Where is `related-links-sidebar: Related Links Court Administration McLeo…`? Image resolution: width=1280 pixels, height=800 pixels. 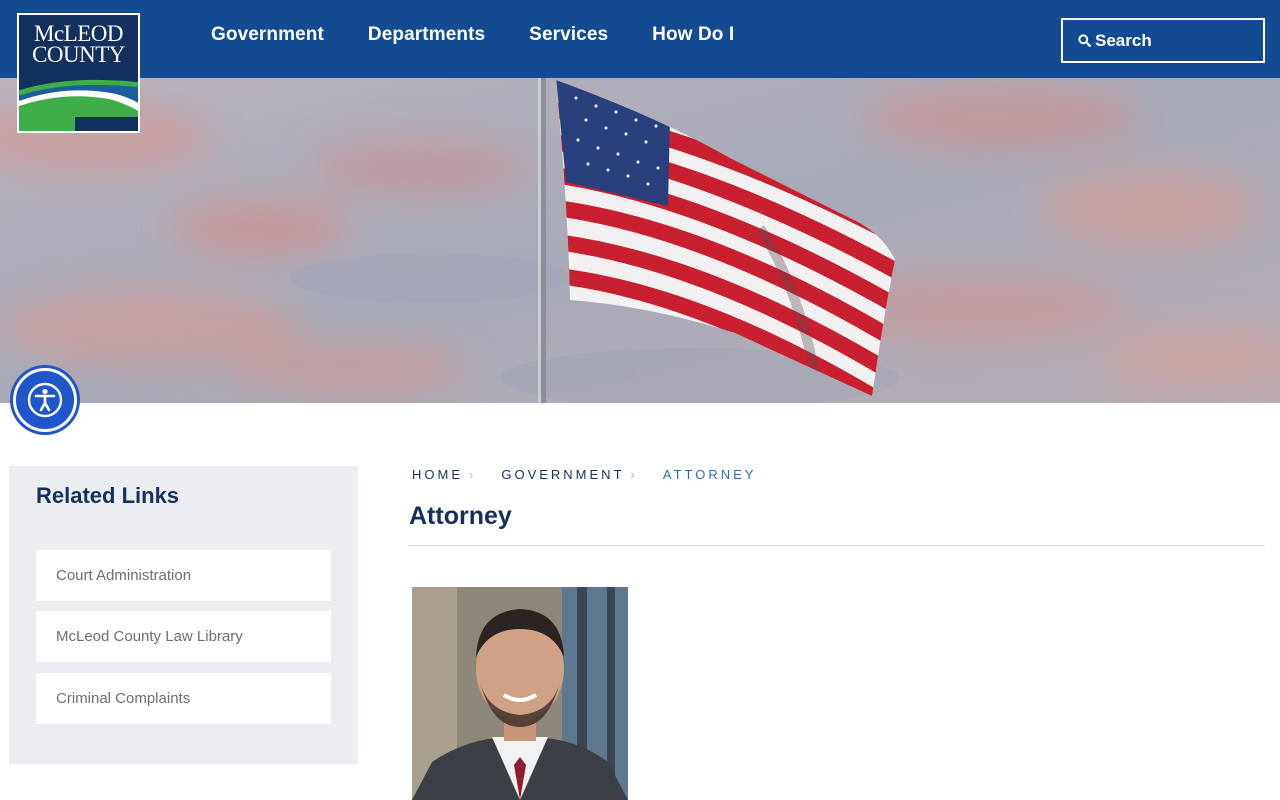
related-links-sidebar: Related Links Court Administration McLeo… is located at coordinates (183, 615).